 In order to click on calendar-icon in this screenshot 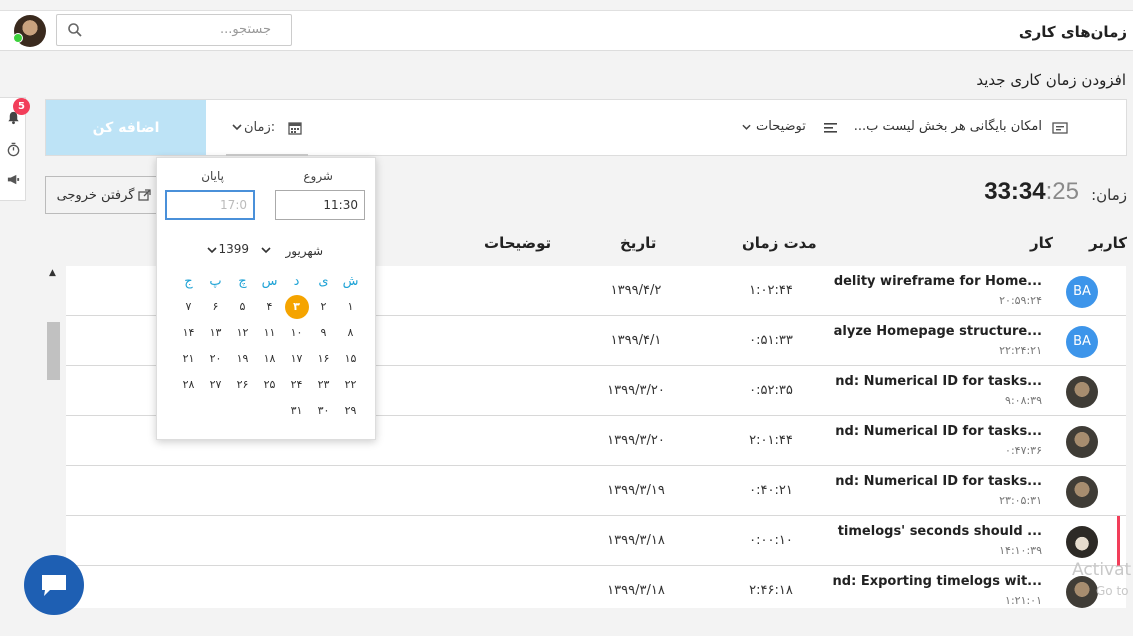, I will do `click(295, 128)`.